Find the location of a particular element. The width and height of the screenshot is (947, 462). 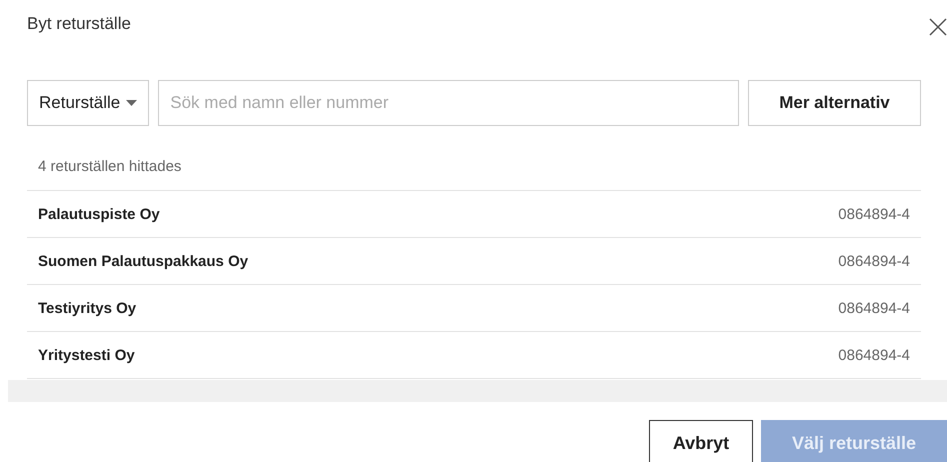

search-field: Sök med namn eller nummer is located at coordinates (448, 103).